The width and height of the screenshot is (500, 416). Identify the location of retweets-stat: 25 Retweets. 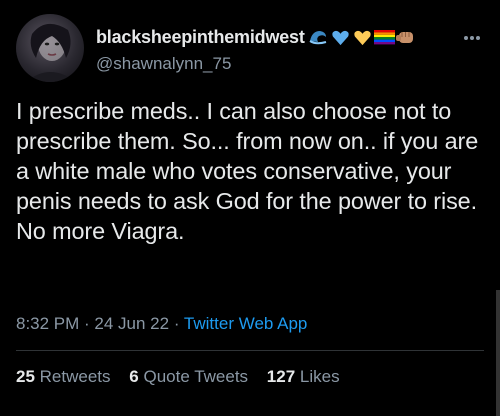
(63, 376).